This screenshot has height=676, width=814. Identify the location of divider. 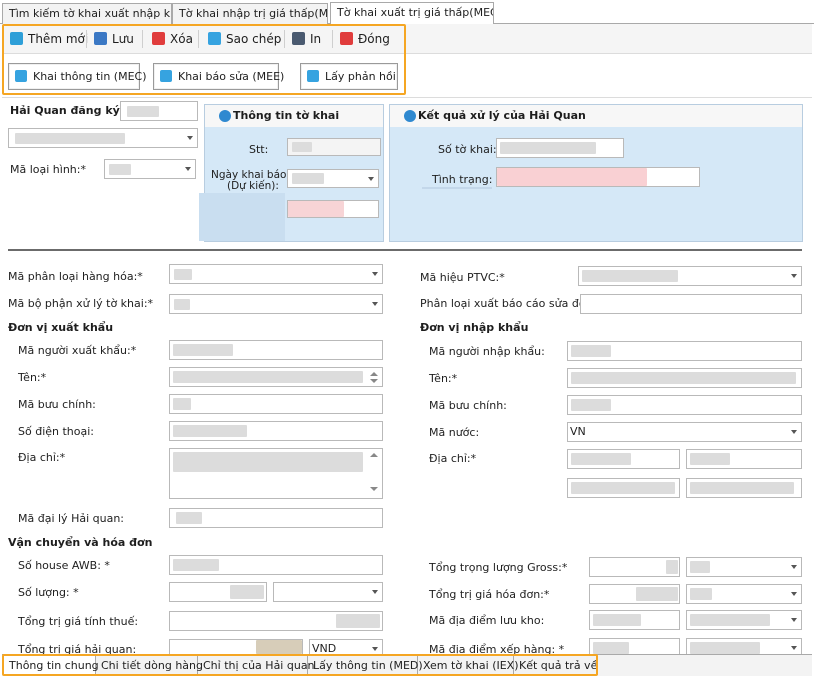
(457, 188).